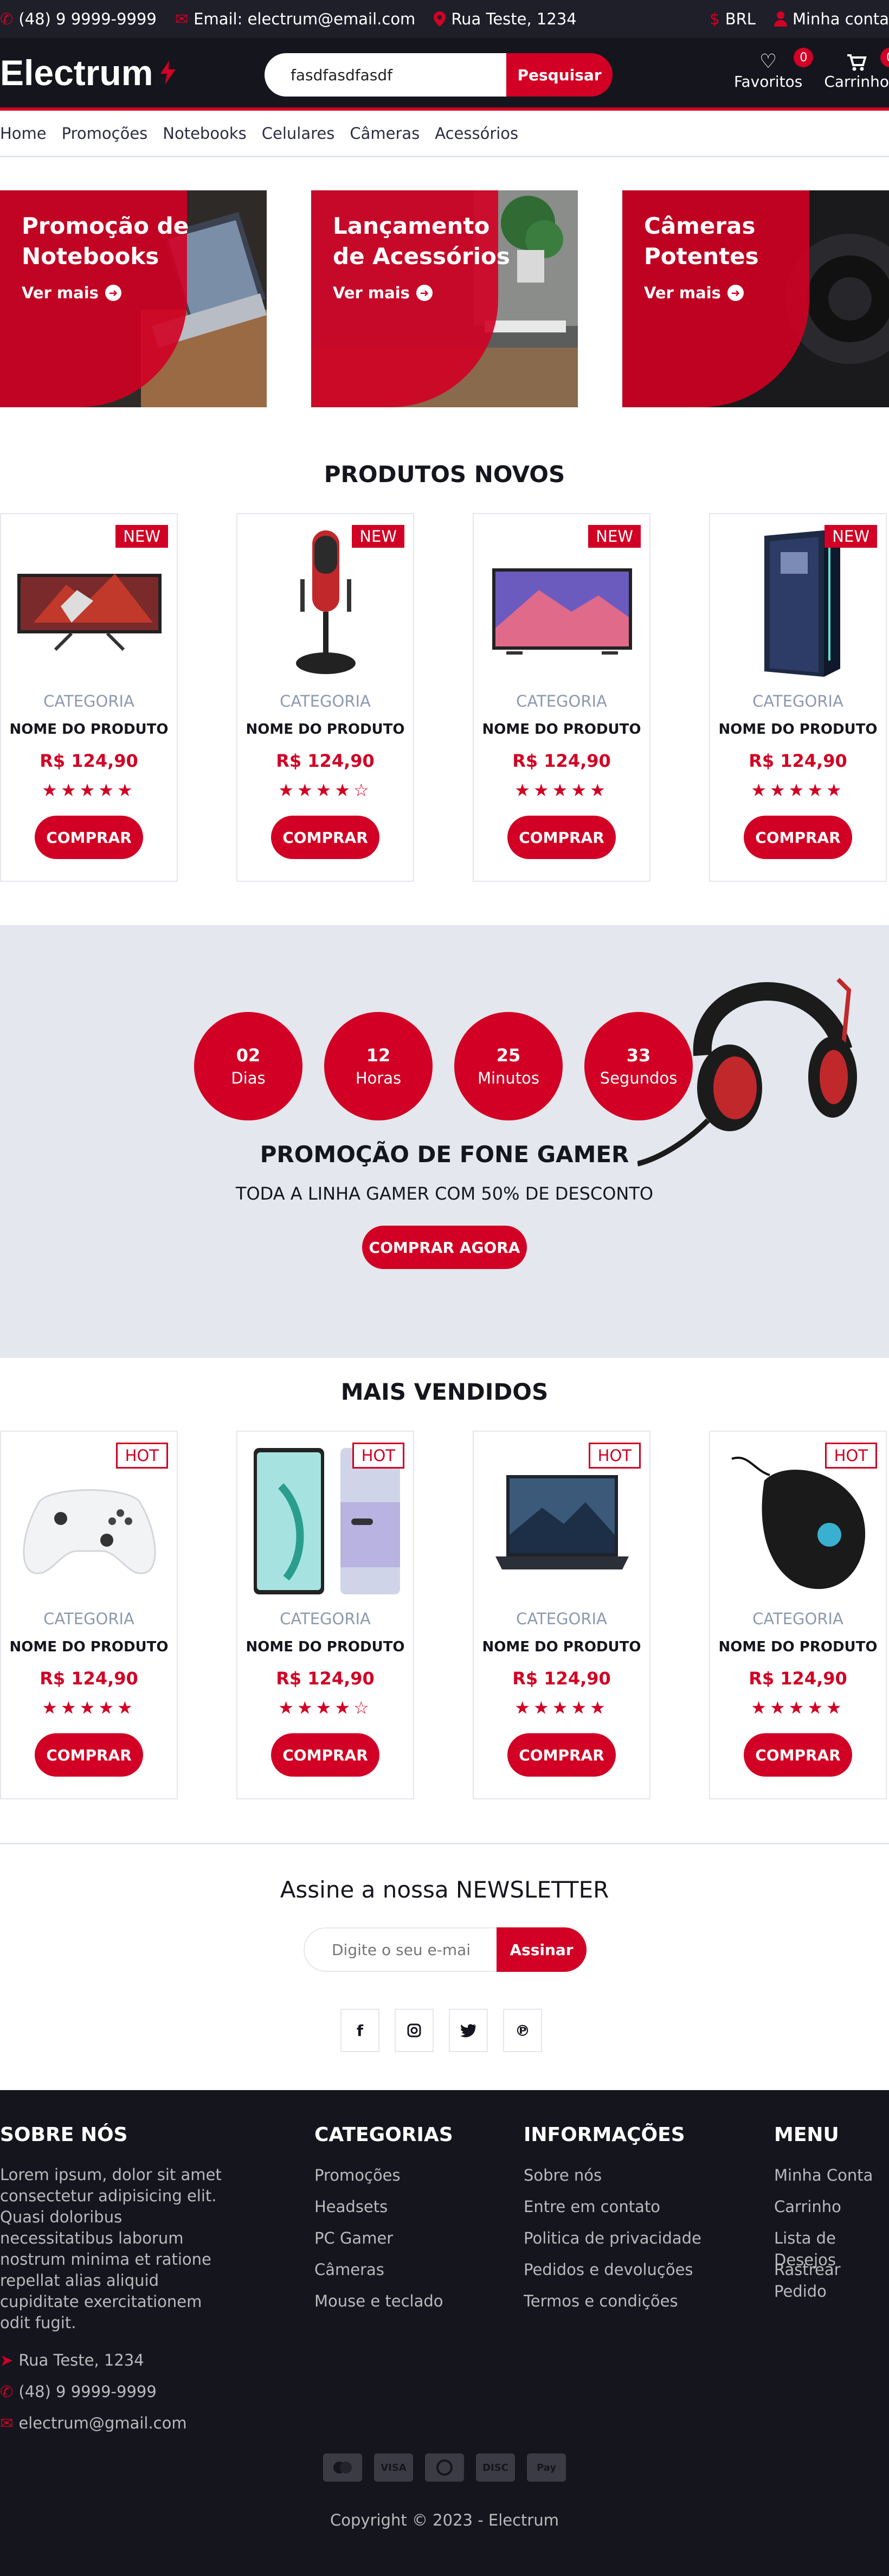  I want to click on search-button: Pesquisar, so click(559, 75).